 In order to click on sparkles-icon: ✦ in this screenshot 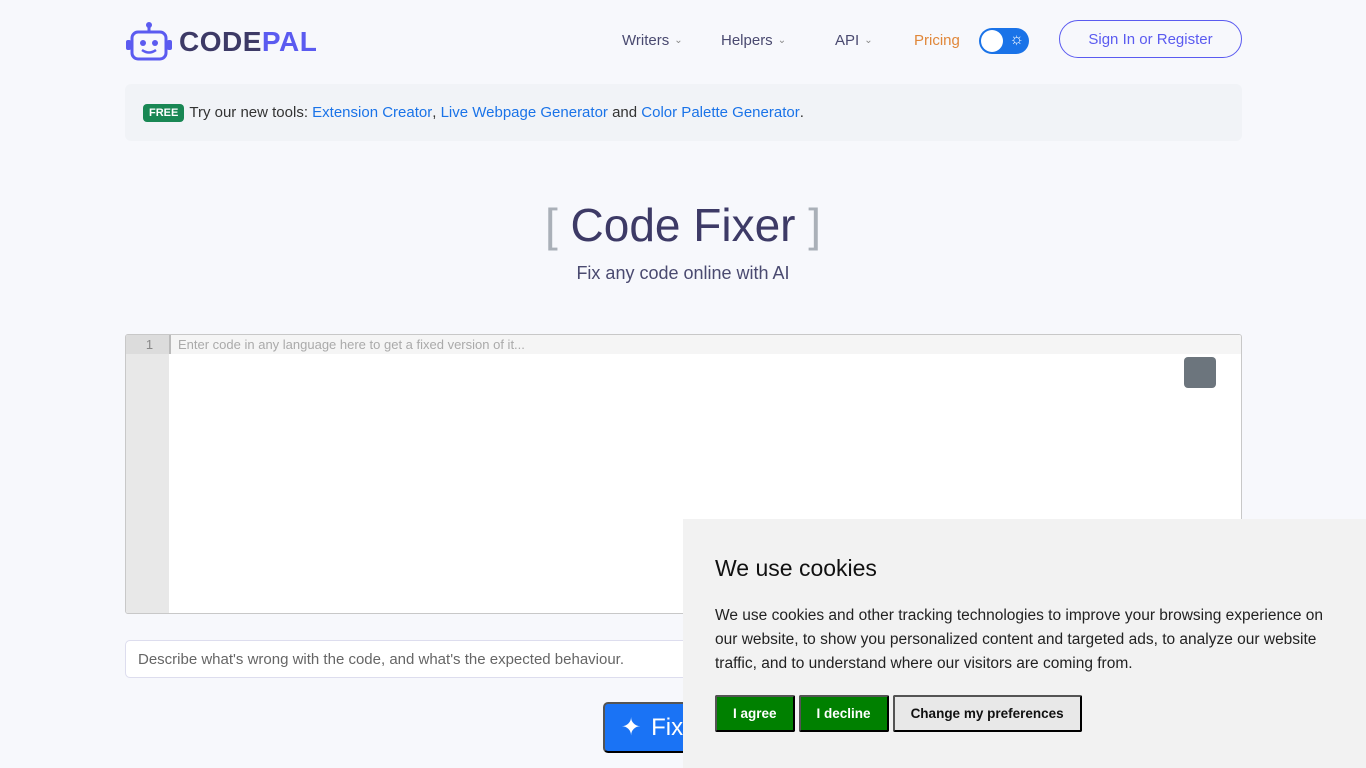, I will do `click(631, 727)`.